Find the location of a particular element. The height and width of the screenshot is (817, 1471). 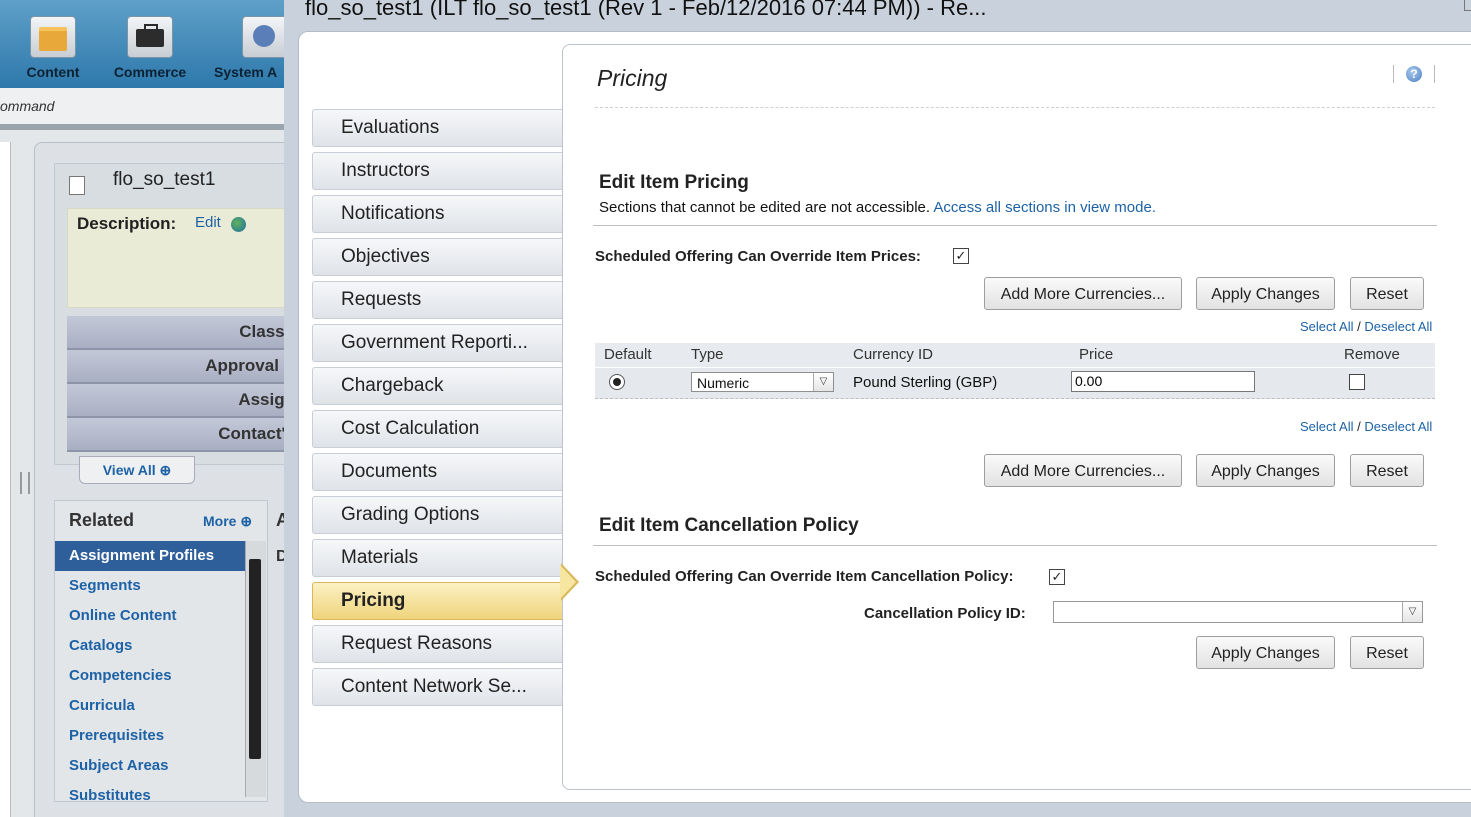

col-default: Default is located at coordinates (628, 354).